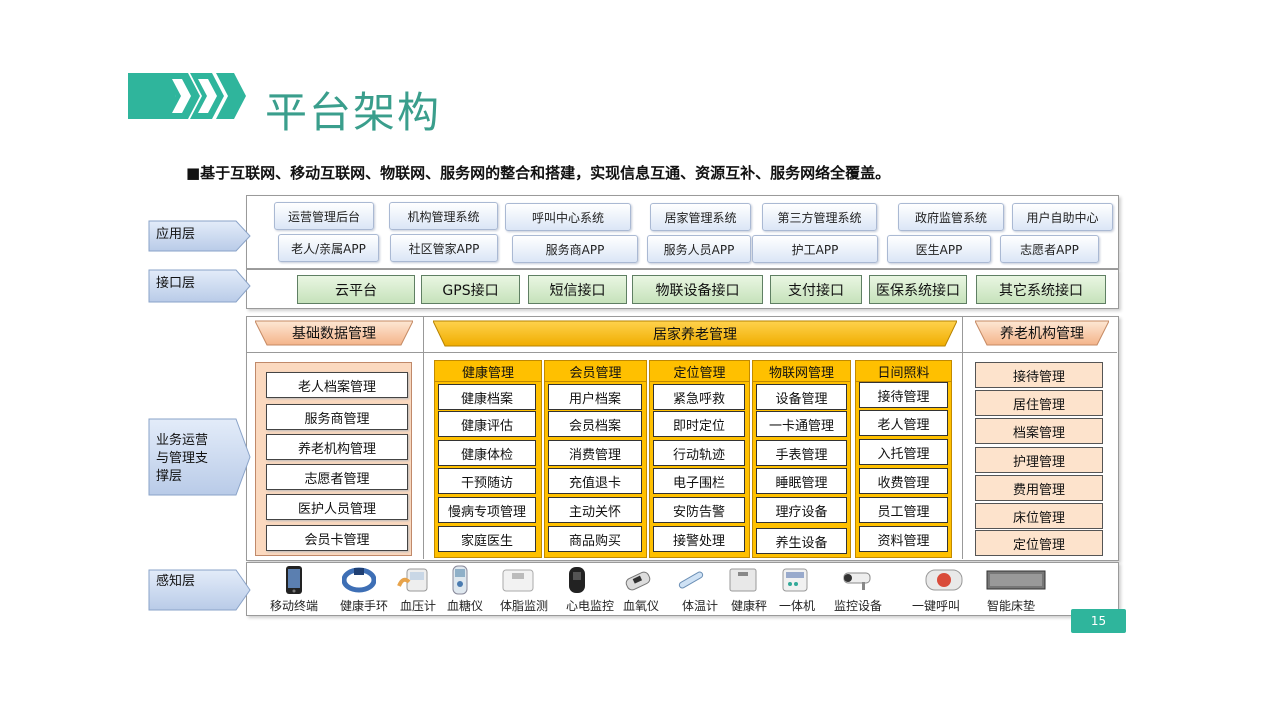 The height and width of the screenshot is (713, 1267). Describe the element at coordinates (328, 248) in the screenshot. I see `app-elder-family-app: 老人/亲属APP` at that location.